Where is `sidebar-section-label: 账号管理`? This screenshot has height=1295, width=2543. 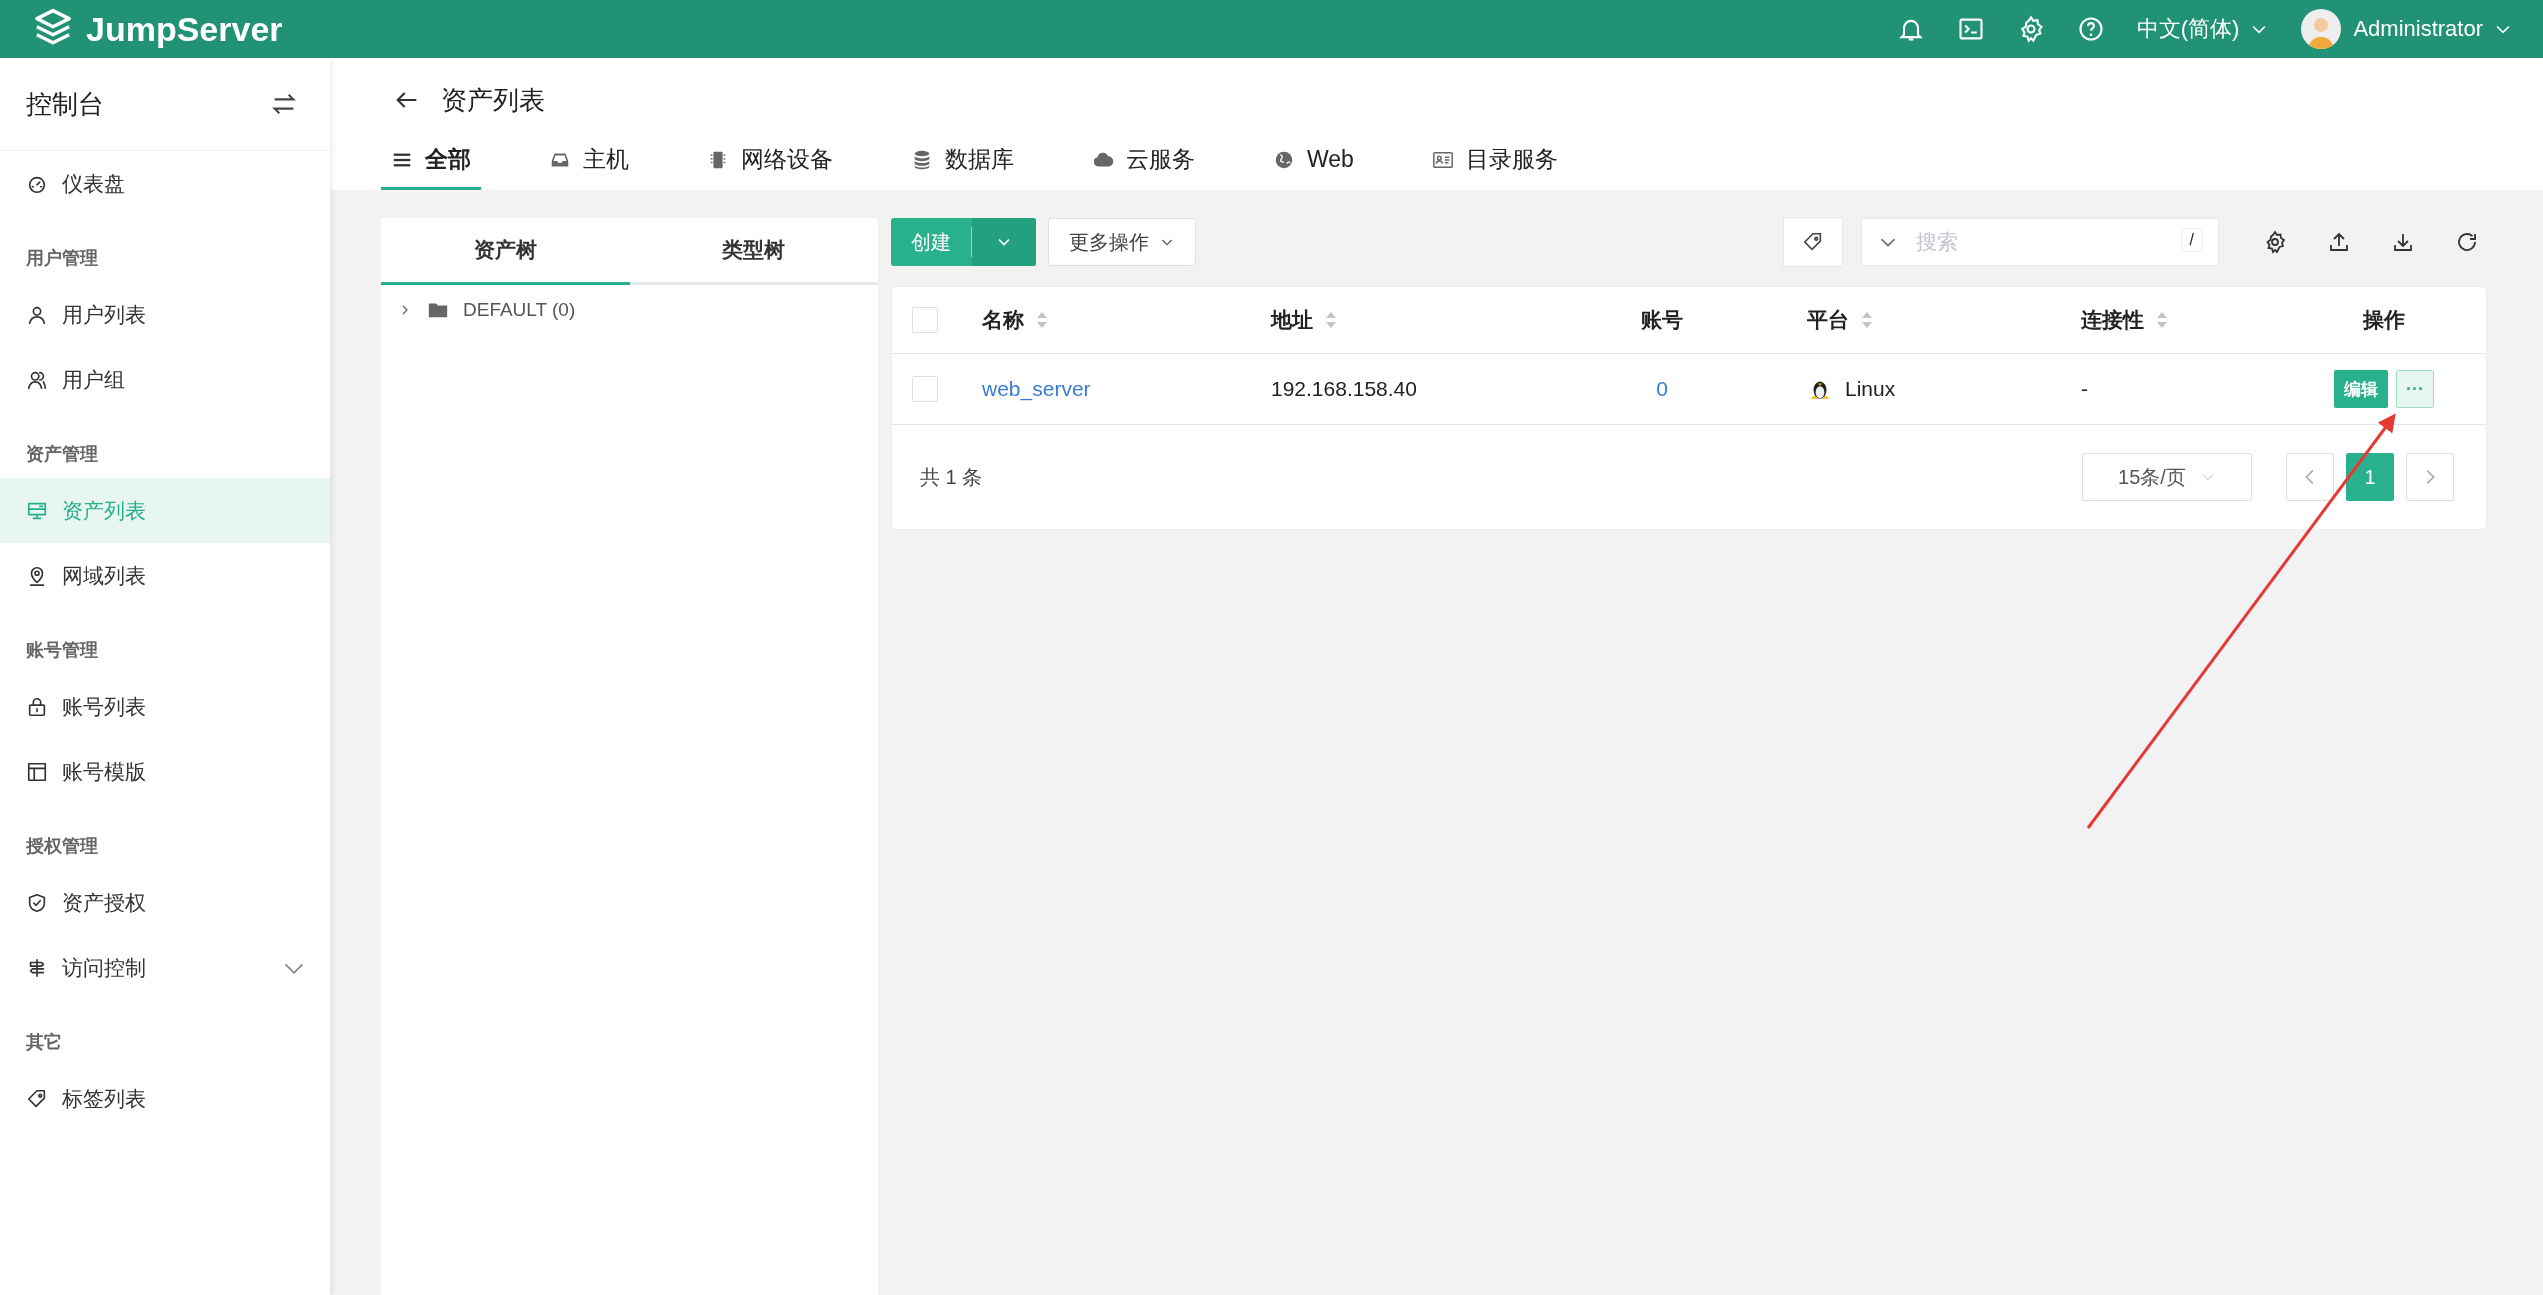
sidebar-section-label: 账号管理 is located at coordinates (62, 650).